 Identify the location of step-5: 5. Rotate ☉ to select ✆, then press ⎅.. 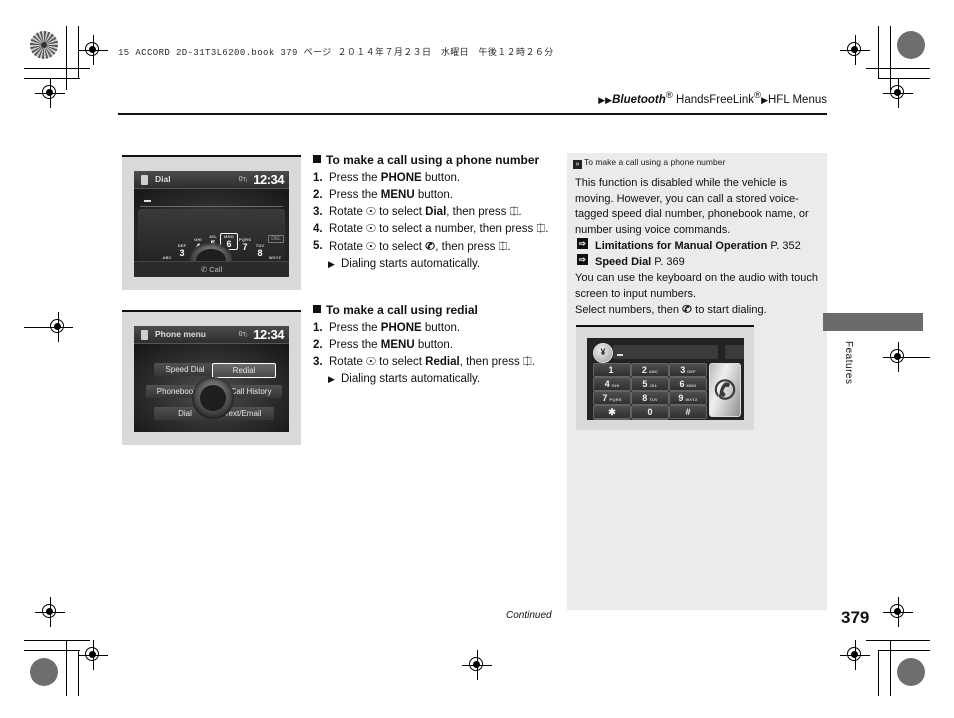
(433, 247).